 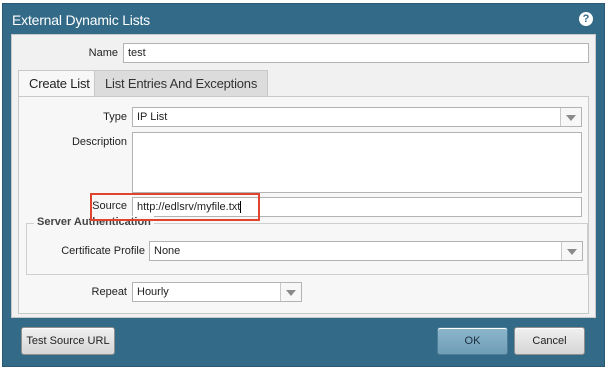 I want to click on dialog-title: External Dynamic Lists, so click(x=81, y=20).